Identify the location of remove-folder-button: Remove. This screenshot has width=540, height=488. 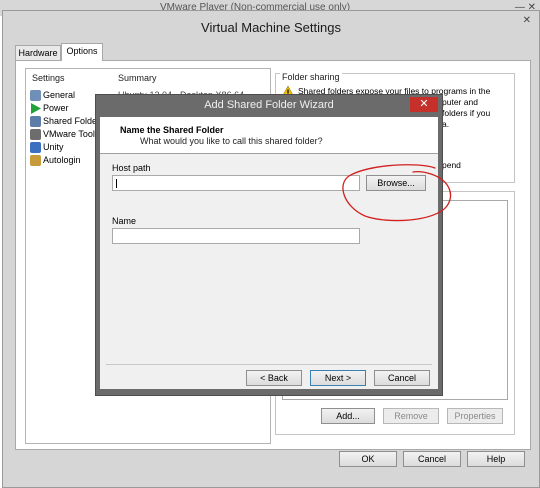
(411, 416).